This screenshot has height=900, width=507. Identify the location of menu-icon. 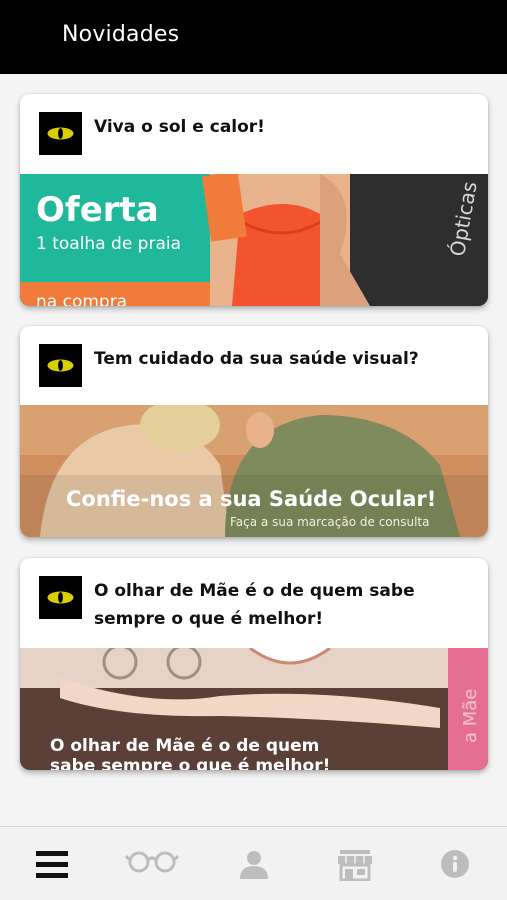
(52, 864).